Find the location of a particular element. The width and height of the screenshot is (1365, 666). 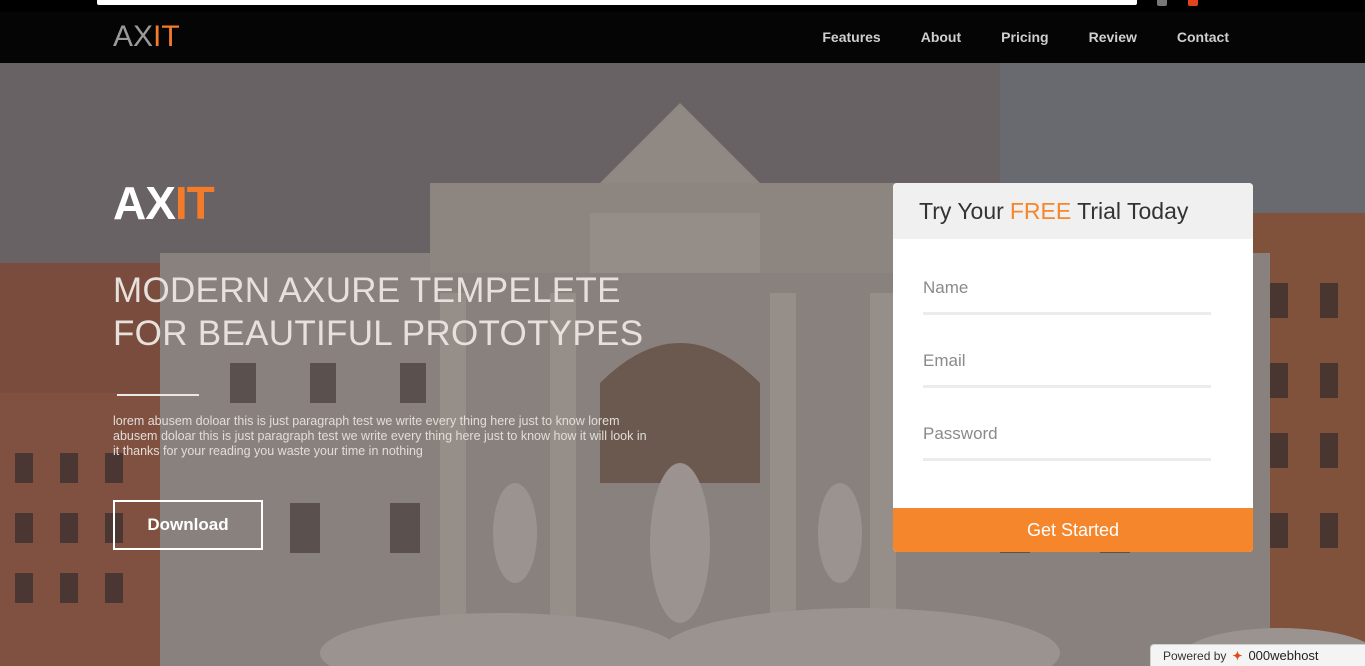

nav-pricing: Pricing is located at coordinates (1024, 37).